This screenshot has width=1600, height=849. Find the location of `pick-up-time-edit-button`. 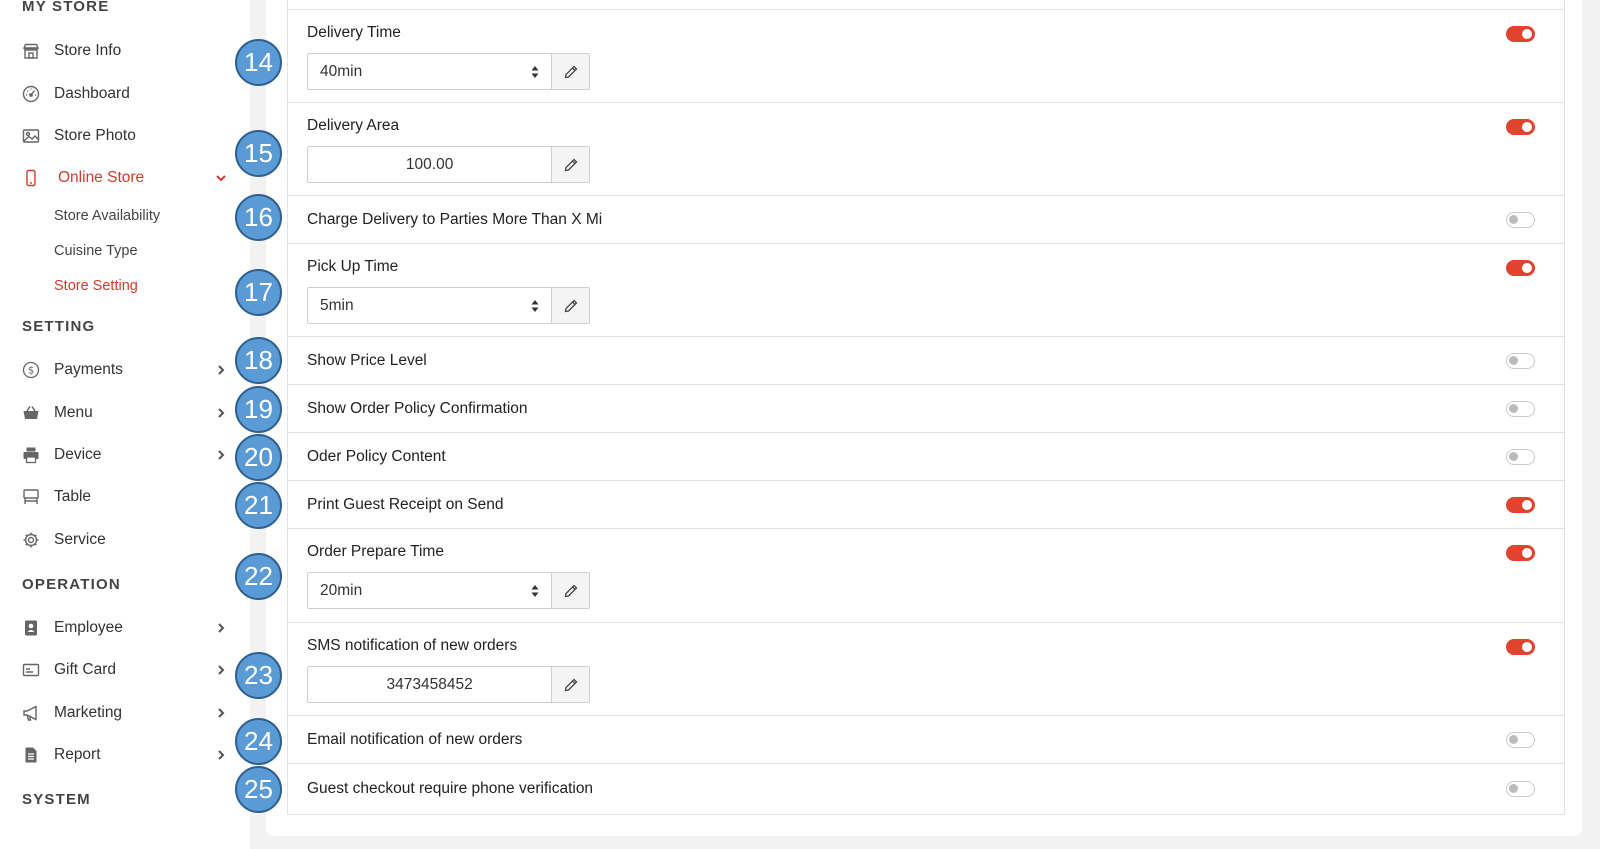

pick-up-time-edit-button is located at coordinates (570, 305).